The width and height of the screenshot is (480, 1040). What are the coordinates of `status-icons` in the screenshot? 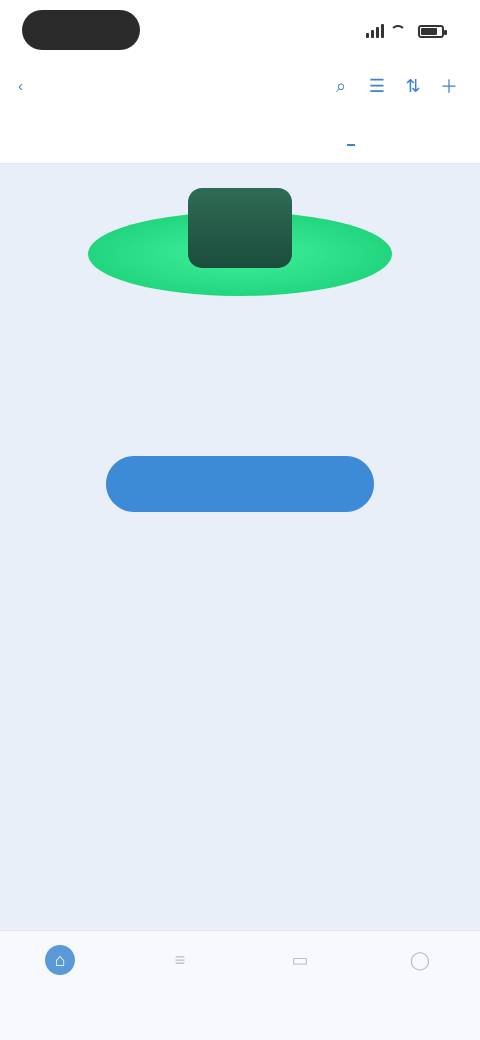 It's located at (406, 31).